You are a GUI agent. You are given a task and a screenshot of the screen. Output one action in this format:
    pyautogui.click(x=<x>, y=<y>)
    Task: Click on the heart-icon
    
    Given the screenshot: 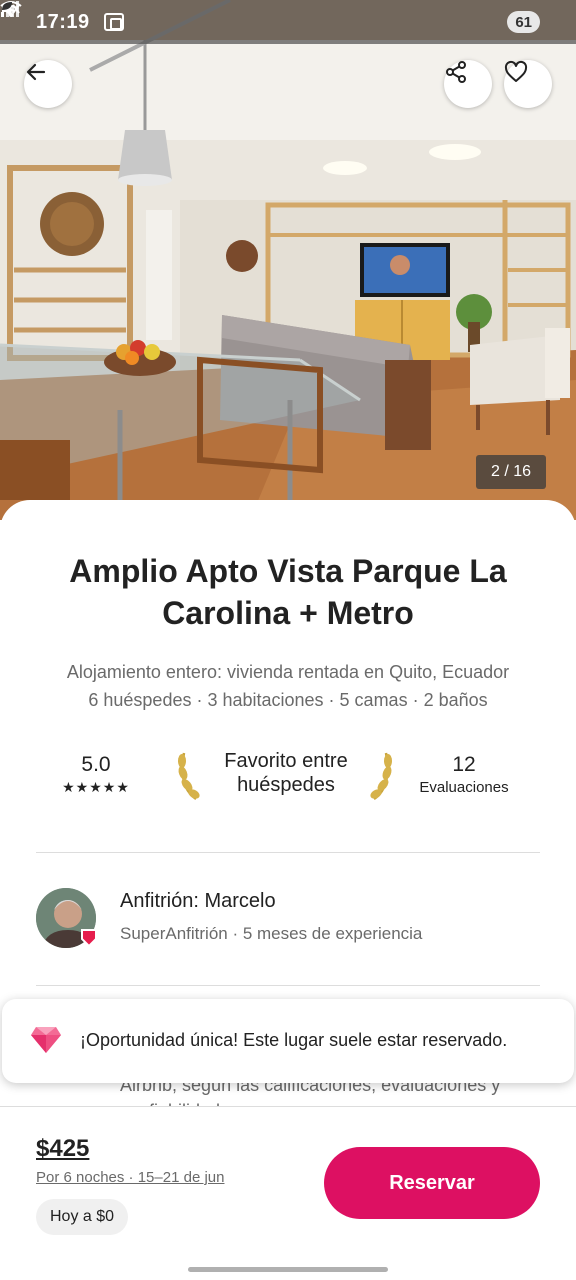 What is the action you would take?
    pyautogui.click(x=516, y=71)
    